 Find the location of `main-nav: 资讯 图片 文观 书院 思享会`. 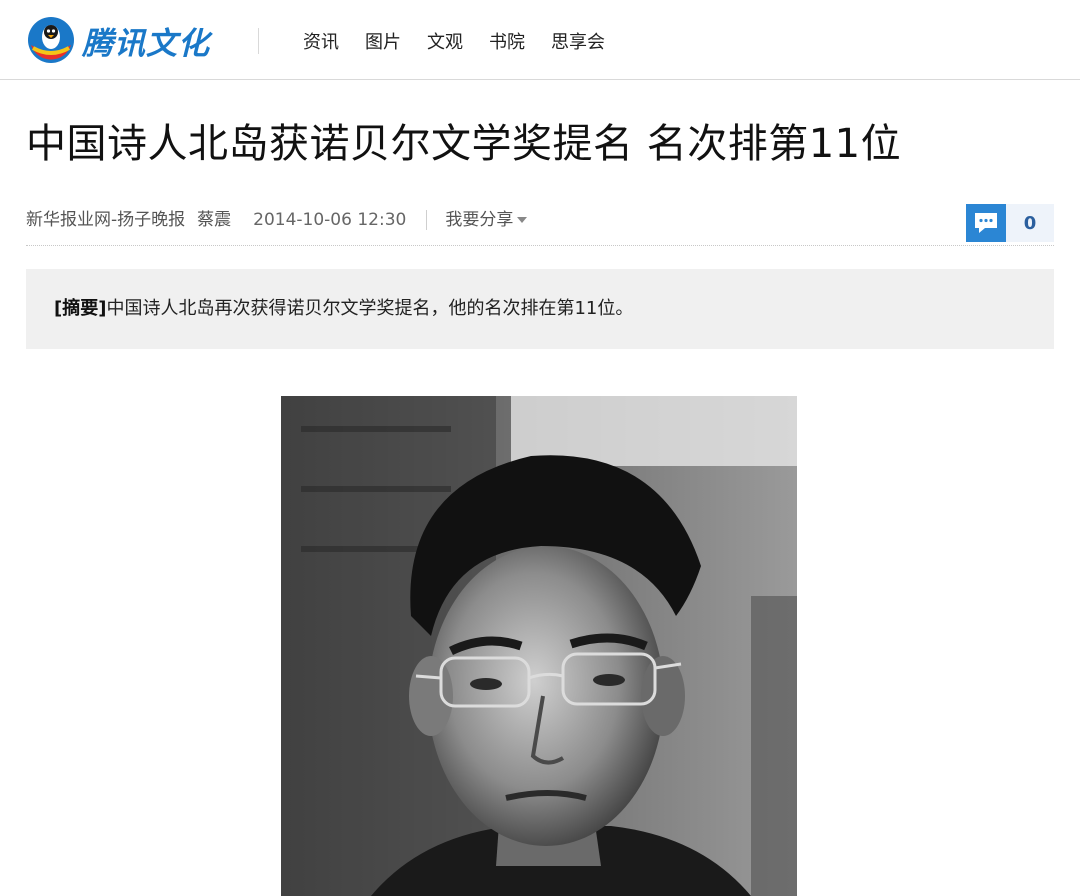

main-nav: 资讯 图片 文观 书院 思享会 is located at coordinates (467, 43).